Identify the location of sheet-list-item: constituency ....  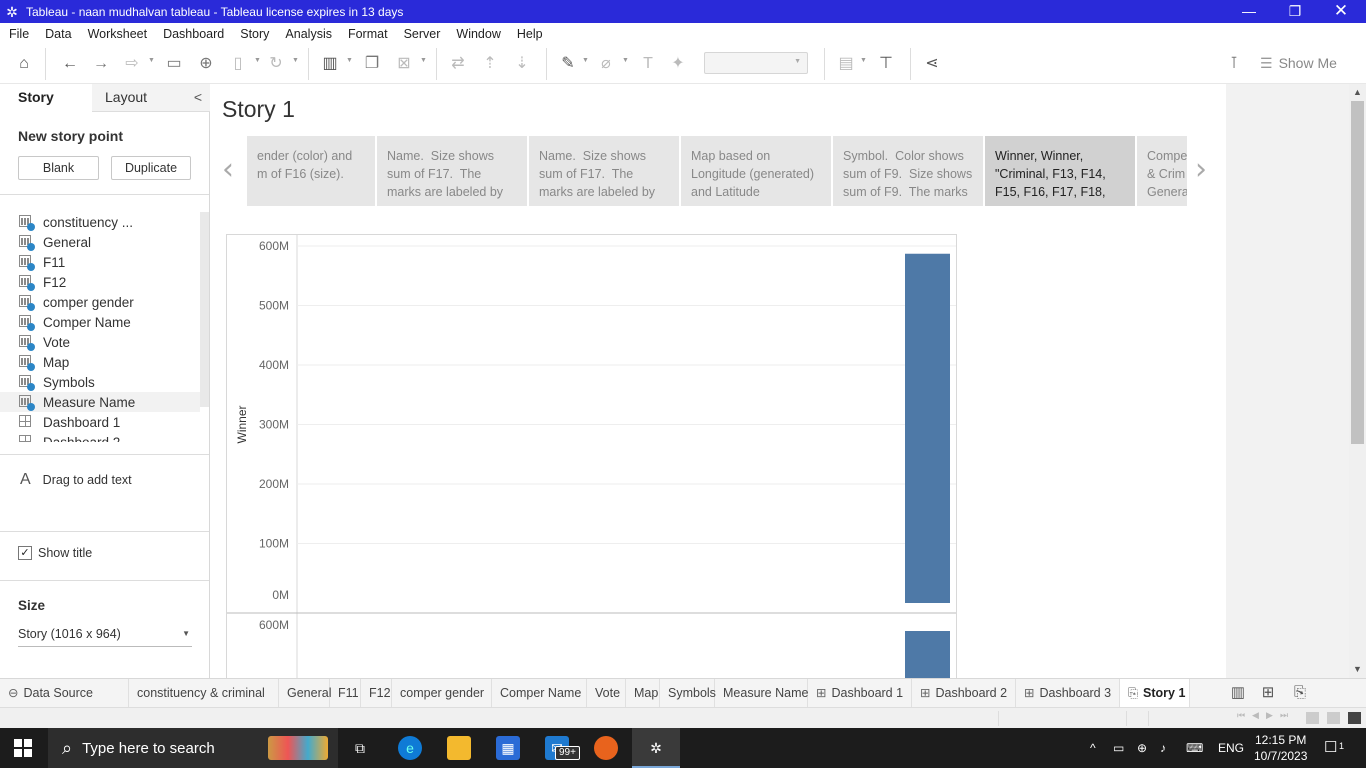
(100, 222).